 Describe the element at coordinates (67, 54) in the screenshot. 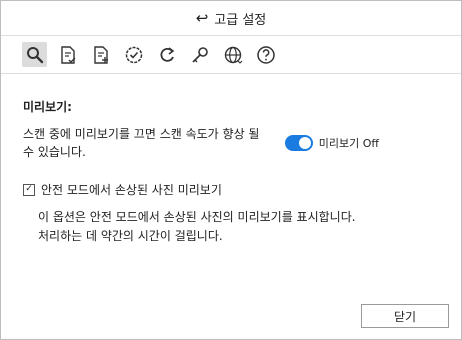

I see `document-check-icon` at that location.